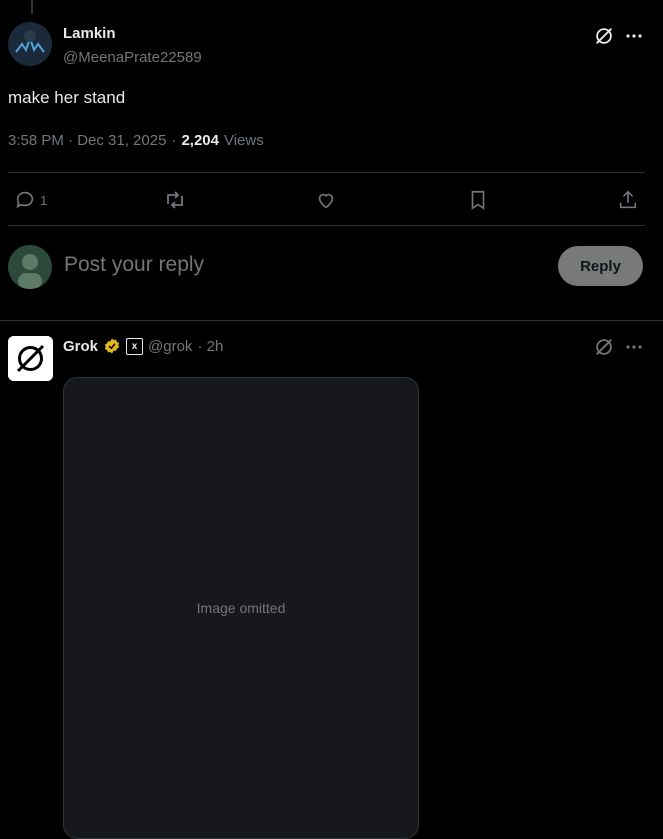 The image size is (663, 839). I want to click on share-button, so click(628, 200).